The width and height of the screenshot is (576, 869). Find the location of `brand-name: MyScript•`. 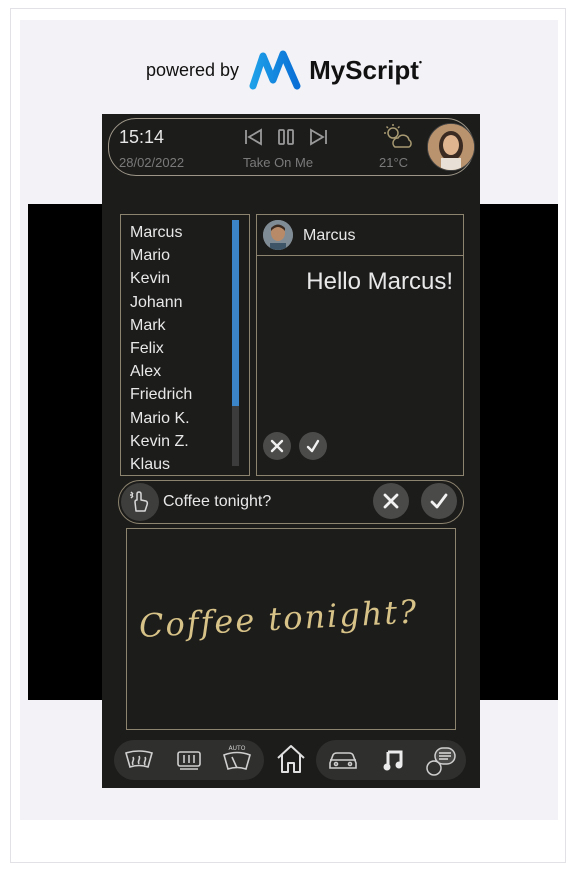

brand-name: MyScript• is located at coordinates (365, 70).